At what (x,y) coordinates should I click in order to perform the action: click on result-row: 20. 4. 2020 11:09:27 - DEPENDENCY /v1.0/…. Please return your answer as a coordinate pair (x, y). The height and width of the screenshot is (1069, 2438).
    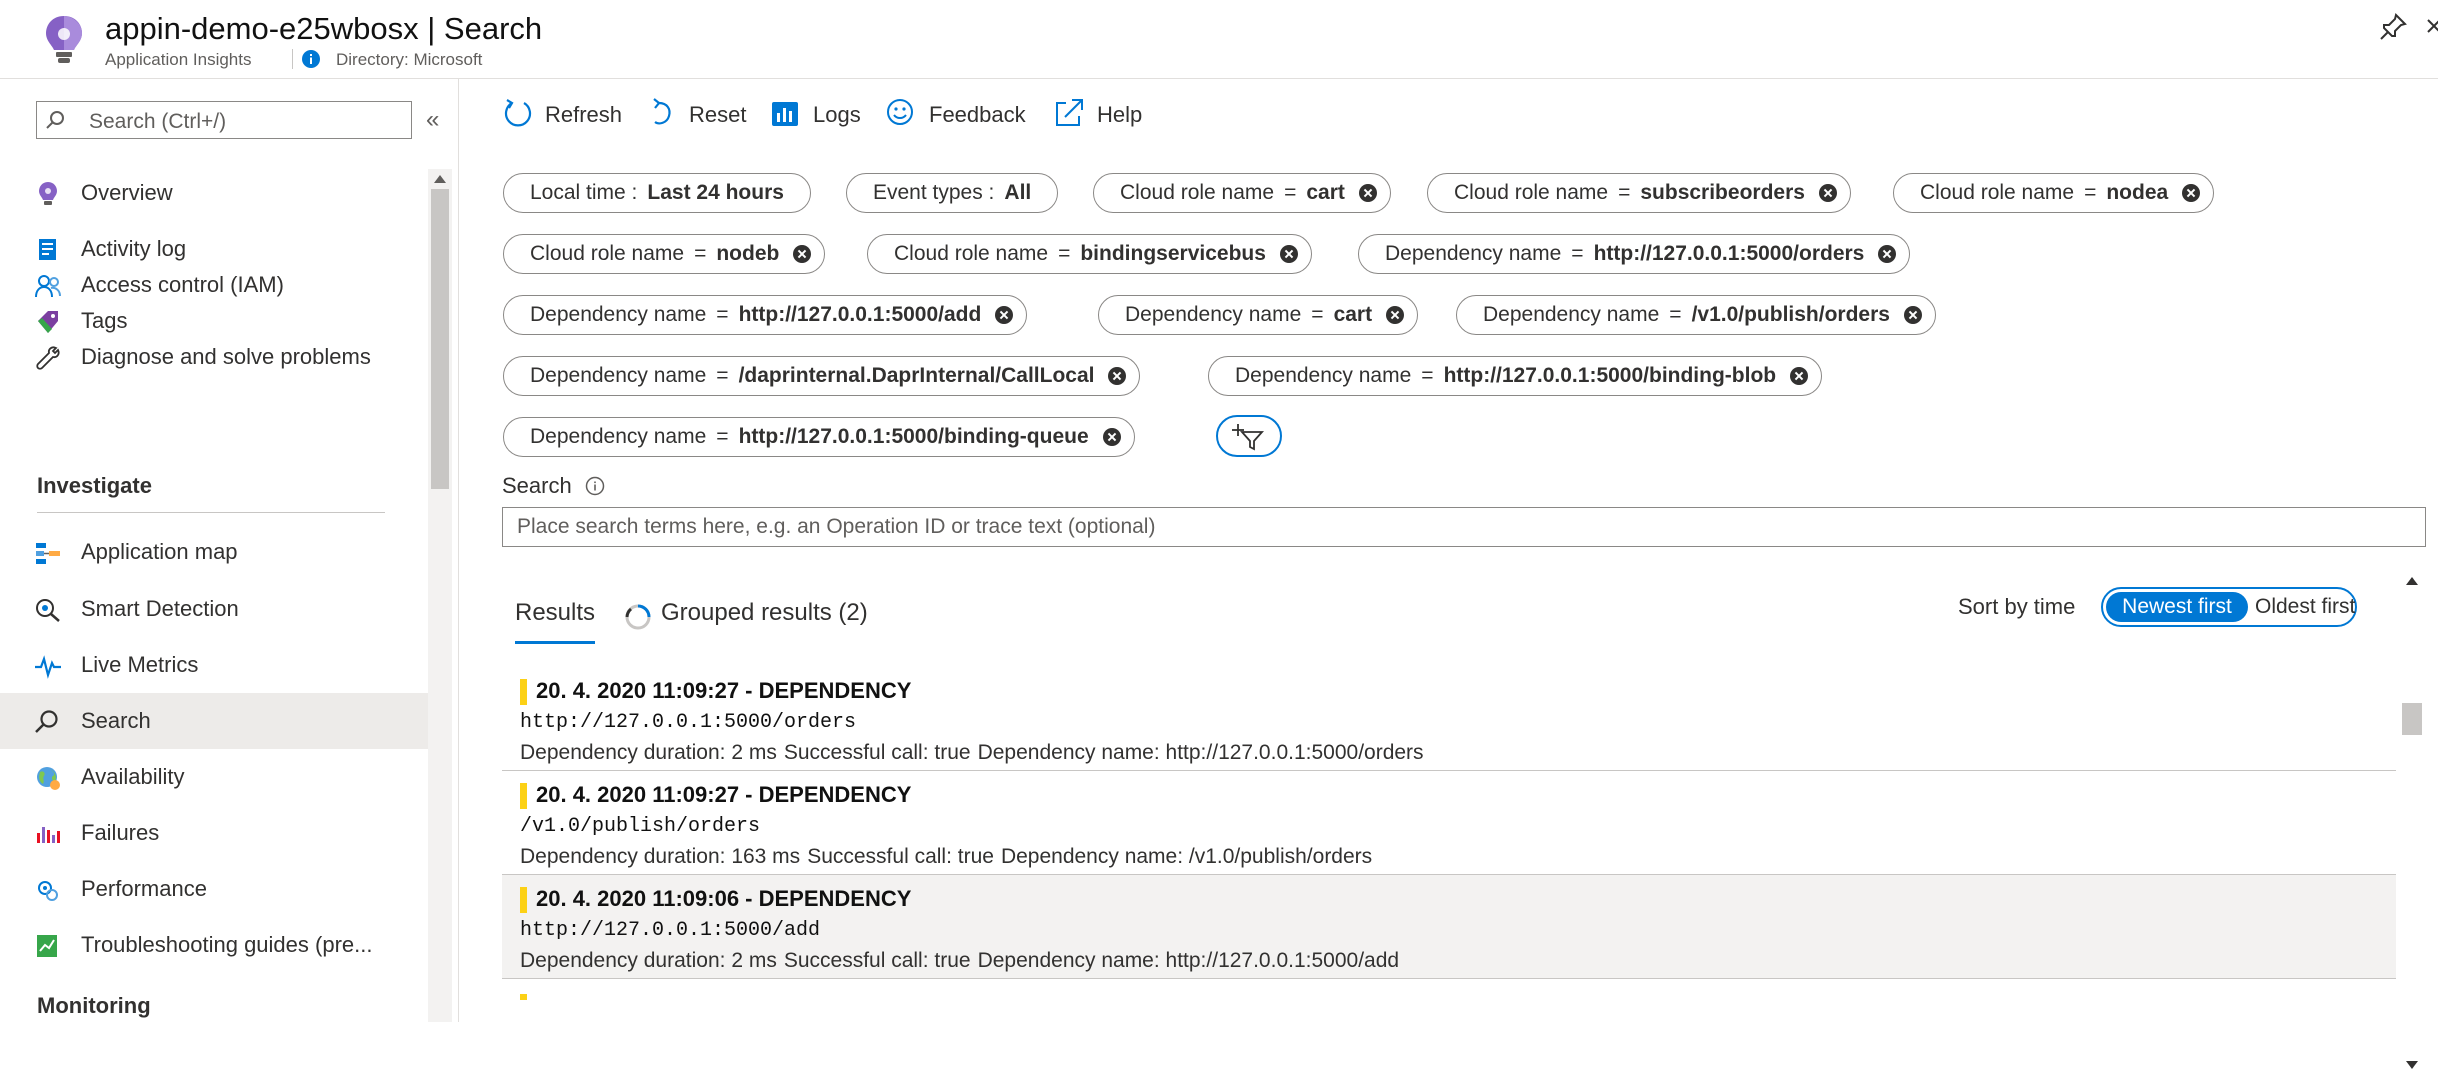
    Looking at the image, I should click on (1449, 823).